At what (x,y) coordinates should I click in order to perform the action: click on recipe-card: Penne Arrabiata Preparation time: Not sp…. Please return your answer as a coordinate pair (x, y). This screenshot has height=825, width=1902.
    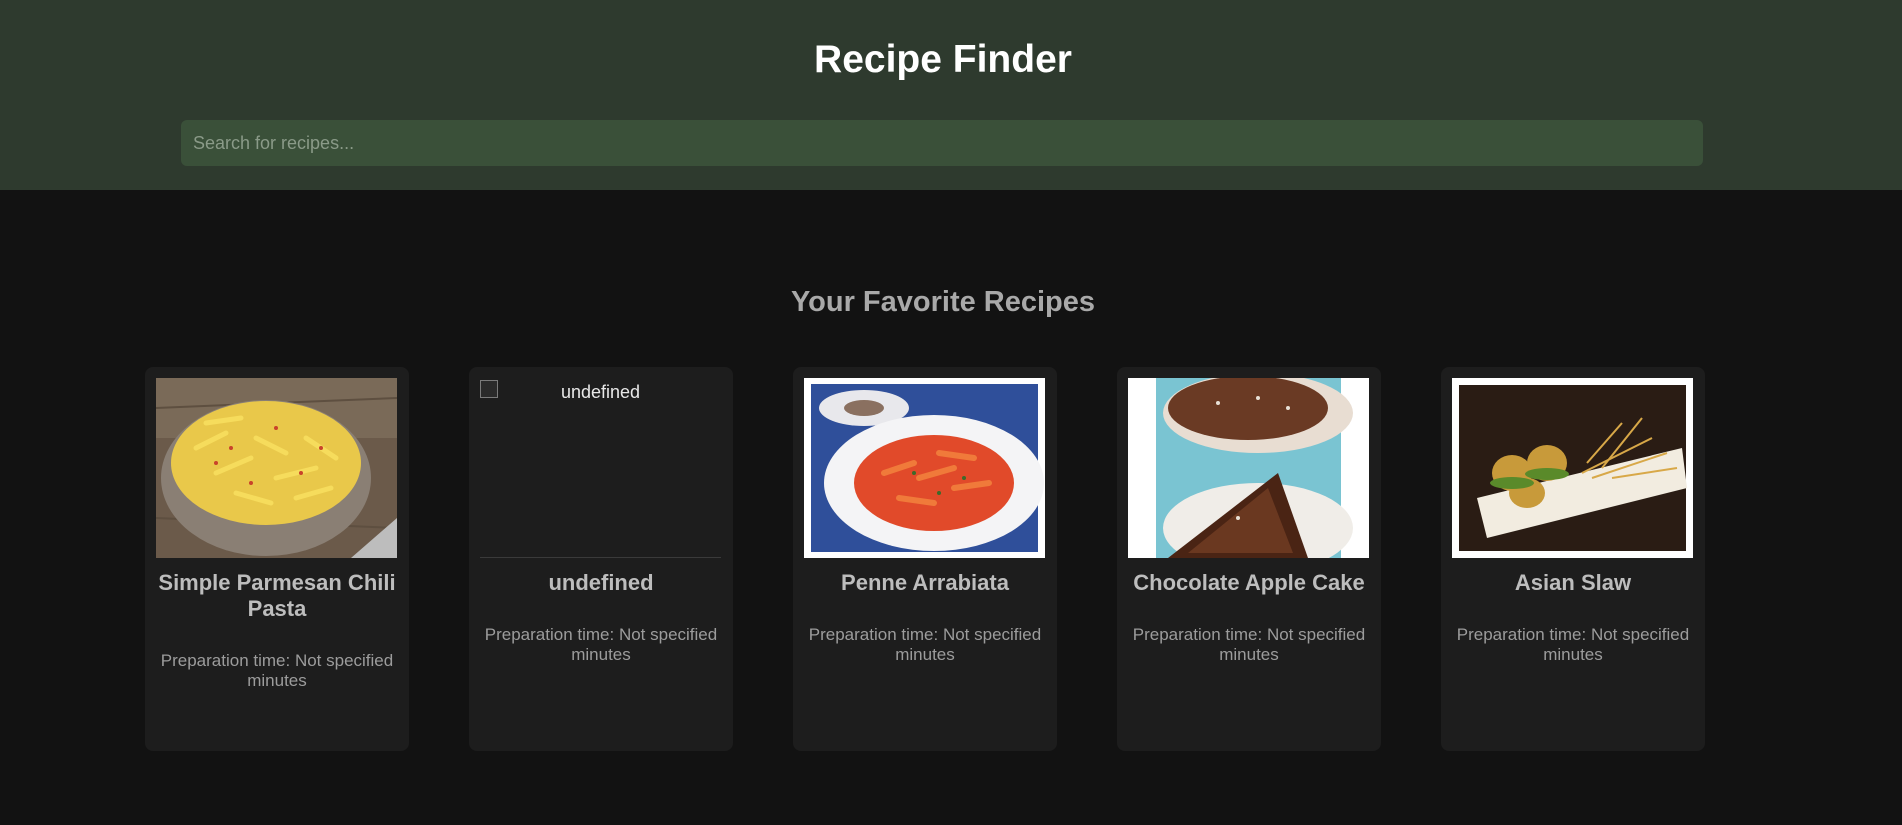
    Looking at the image, I should click on (925, 559).